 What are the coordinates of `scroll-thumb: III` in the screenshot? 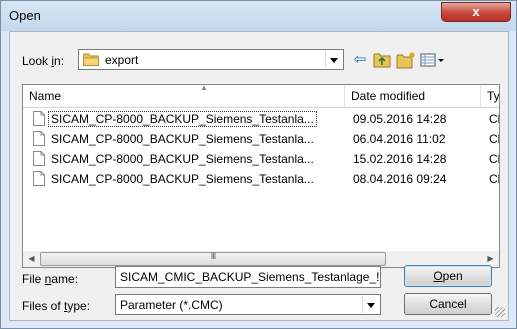 It's located at (213, 258).